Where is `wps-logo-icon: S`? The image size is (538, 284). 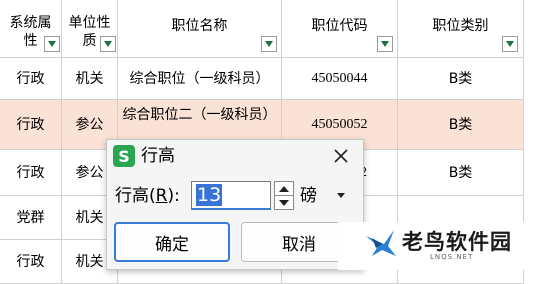 wps-logo-icon: S is located at coordinates (124, 156).